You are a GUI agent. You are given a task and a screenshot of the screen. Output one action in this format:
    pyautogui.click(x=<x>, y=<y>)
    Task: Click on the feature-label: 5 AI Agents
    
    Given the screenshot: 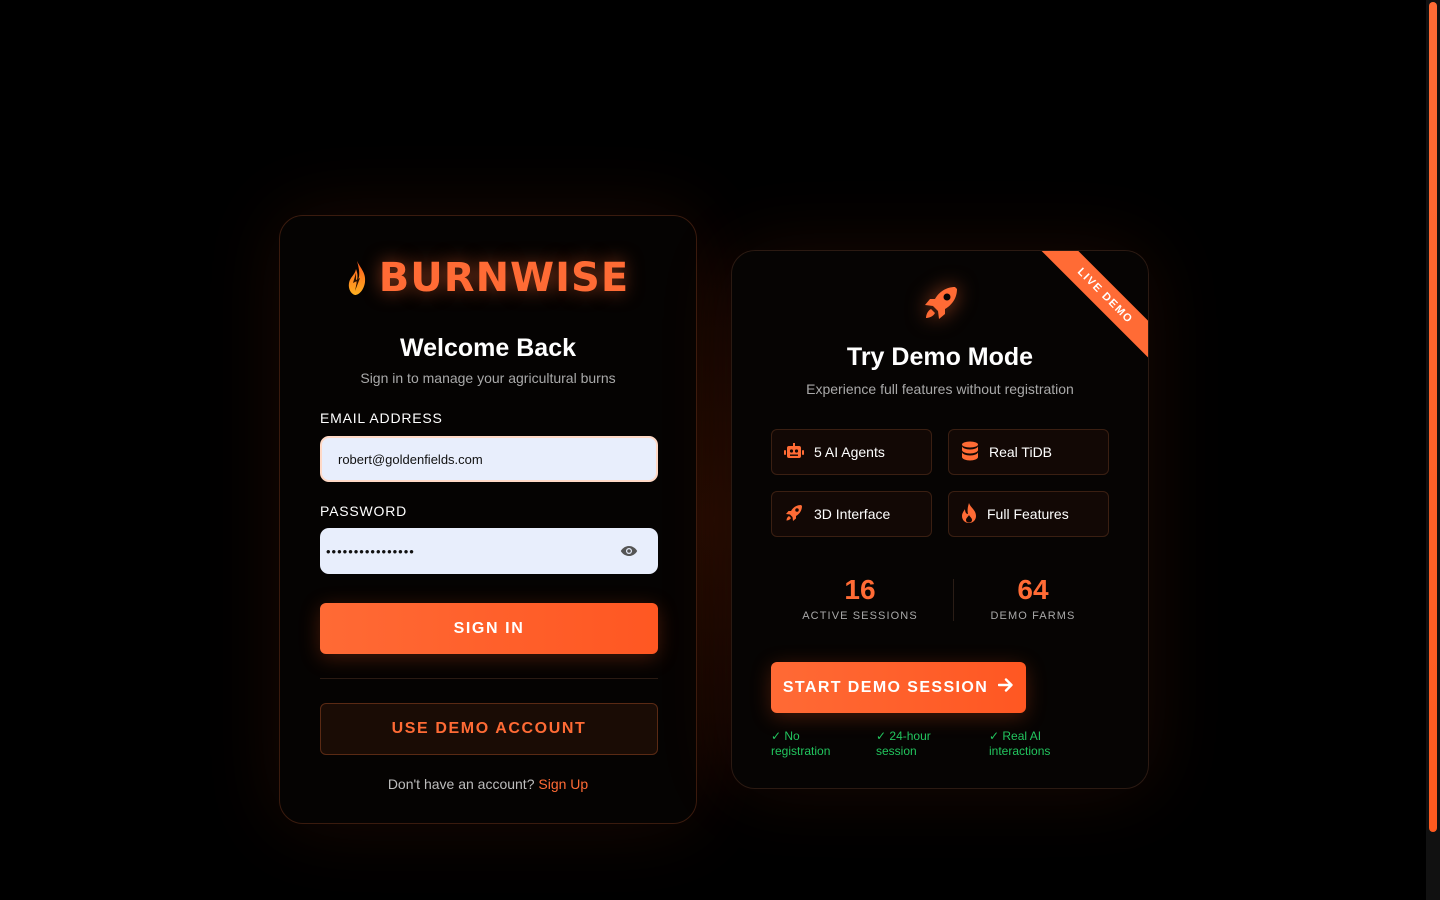 What is the action you would take?
    pyautogui.click(x=849, y=452)
    